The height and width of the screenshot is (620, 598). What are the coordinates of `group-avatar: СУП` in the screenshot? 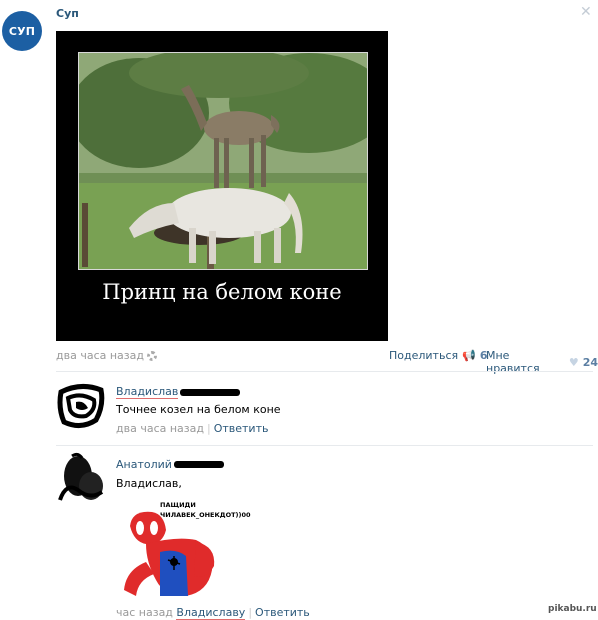 It's located at (22, 31).